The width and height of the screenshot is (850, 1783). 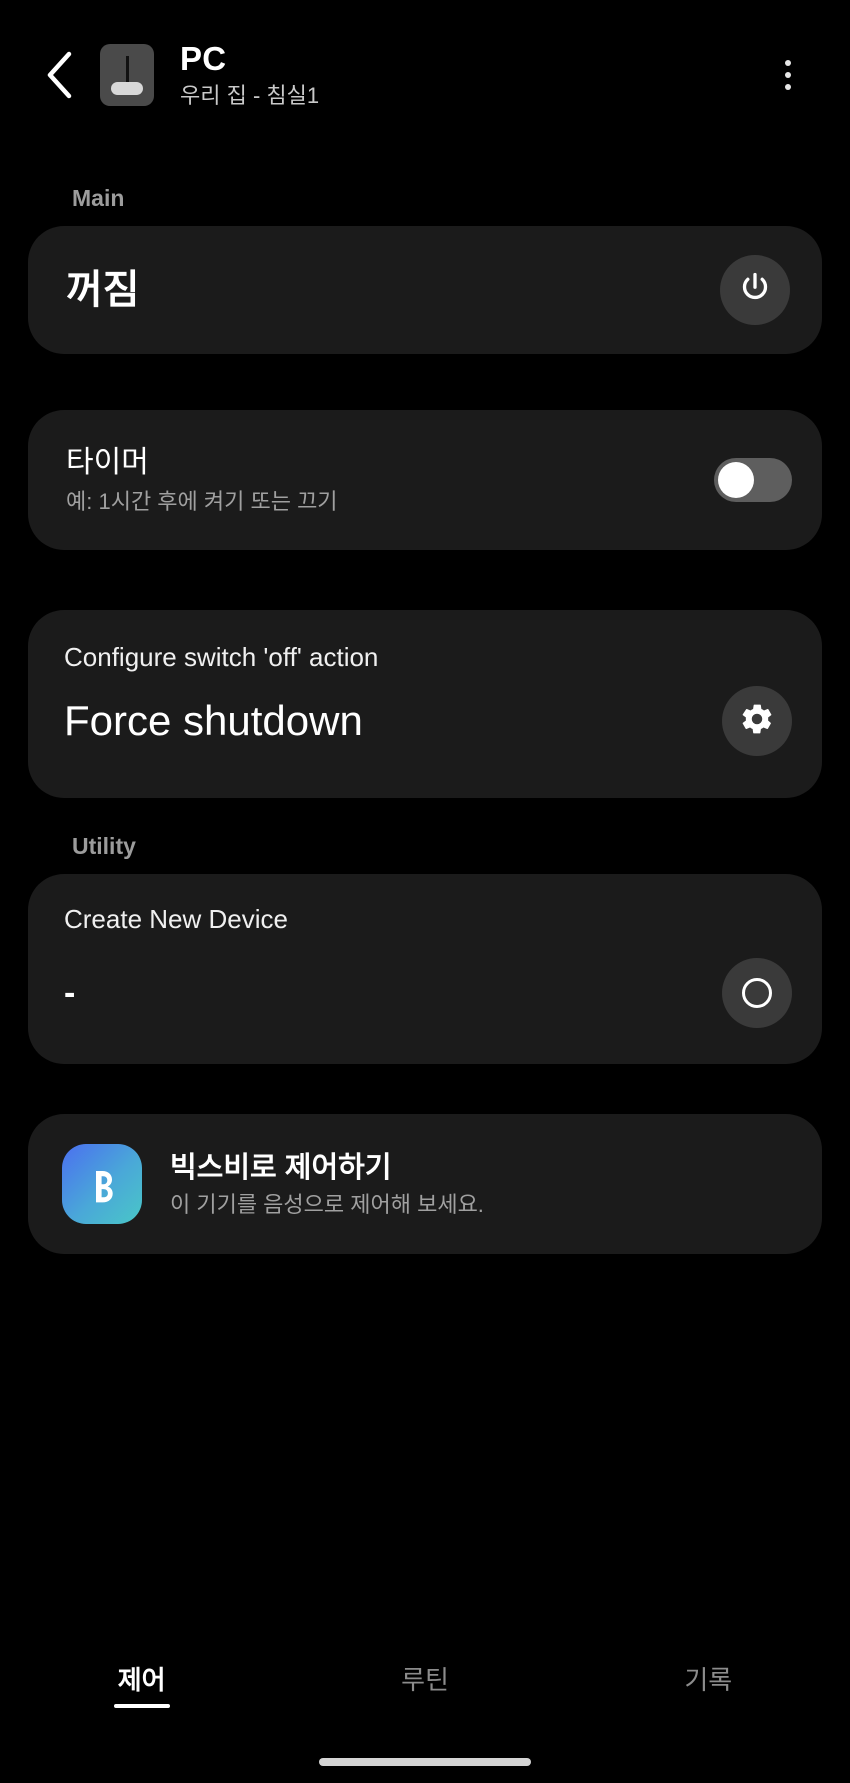 I want to click on chevron-left-icon, so click(x=60, y=75).